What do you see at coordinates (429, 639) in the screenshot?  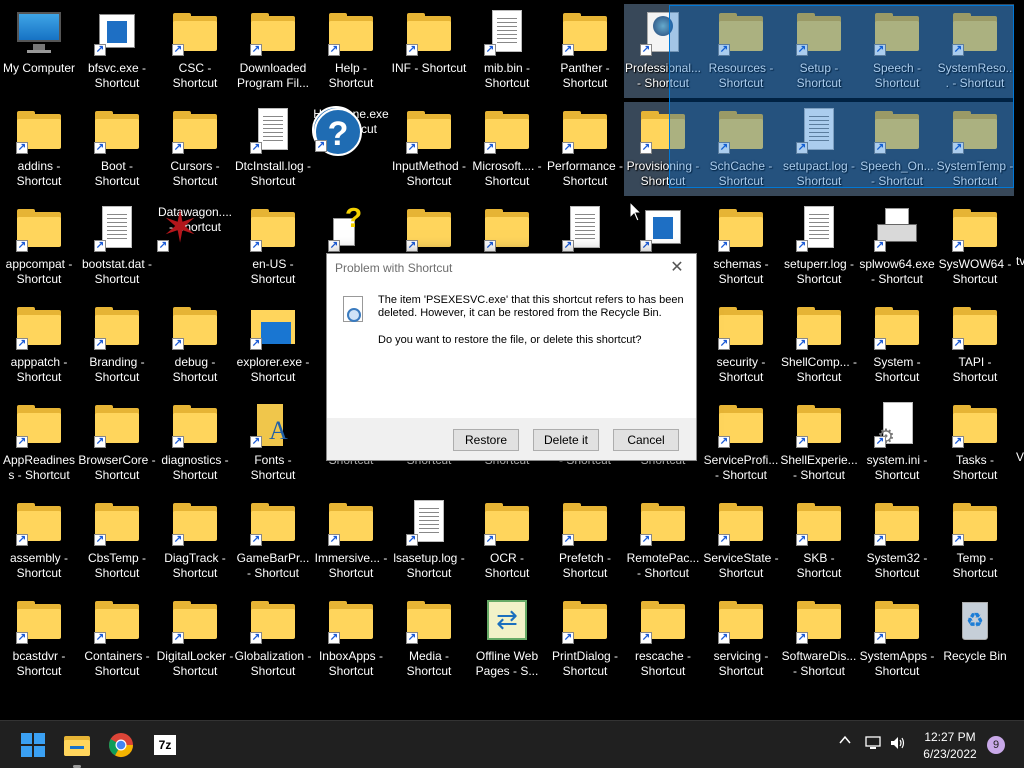 I see `desktop-icon-media-shortcut: ↗ Media - Shortcut` at bounding box center [429, 639].